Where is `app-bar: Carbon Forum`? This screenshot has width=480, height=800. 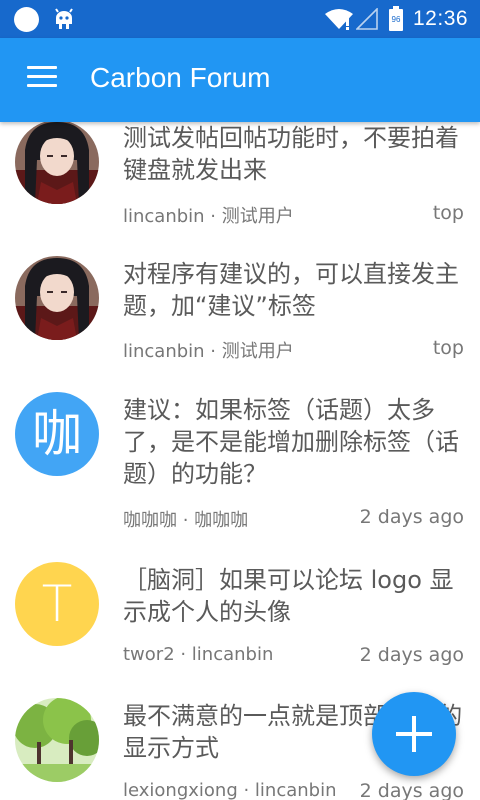 app-bar: Carbon Forum is located at coordinates (240, 80).